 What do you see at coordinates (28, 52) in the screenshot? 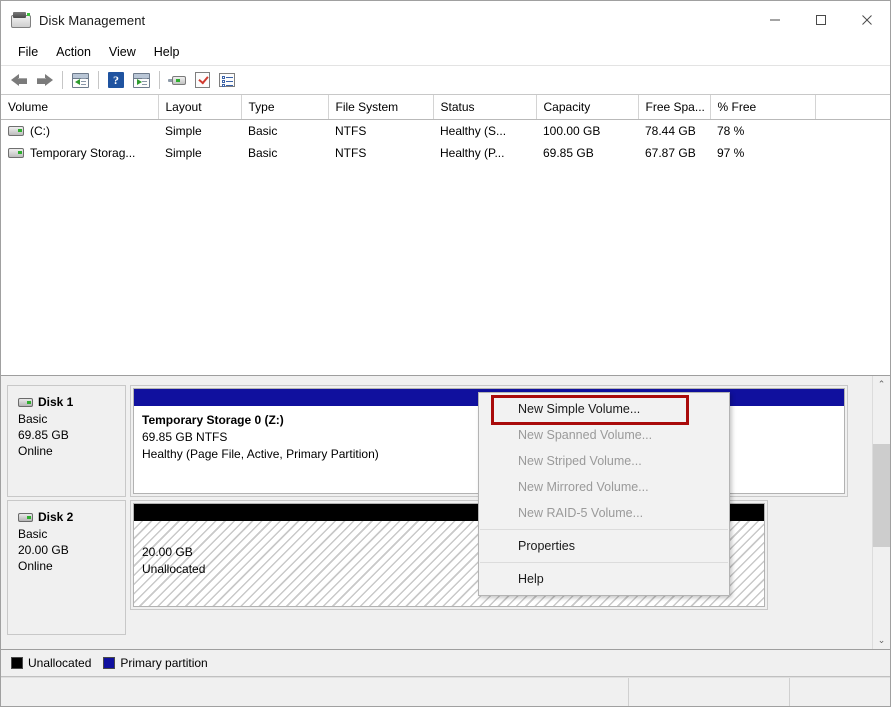
I see `menu-file: File` at bounding box center [28, 52].